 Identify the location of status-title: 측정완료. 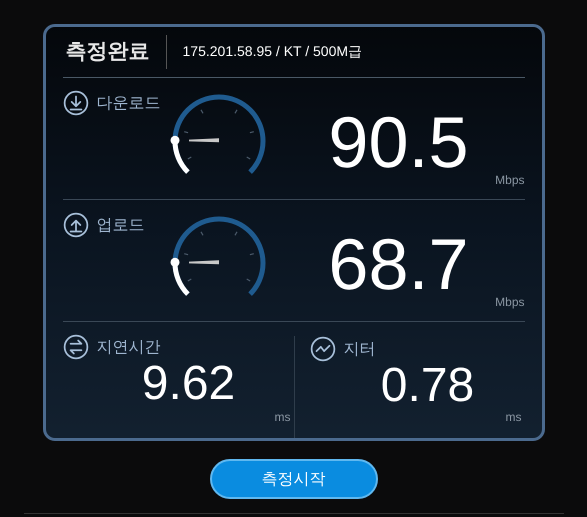
(114, 52).